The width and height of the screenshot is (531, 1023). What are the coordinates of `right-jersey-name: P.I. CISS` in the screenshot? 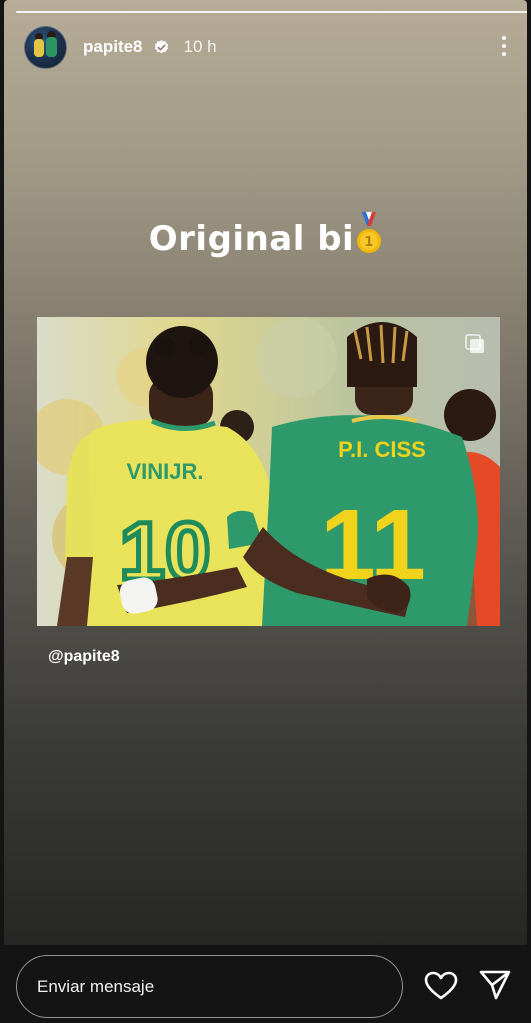 It's located at (382, 449).